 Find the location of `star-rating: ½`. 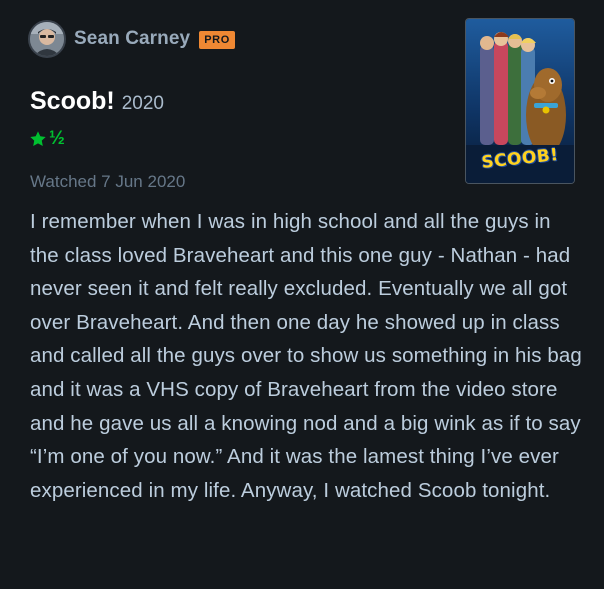

star-rating: ½ is located at coordinates (47, 139).